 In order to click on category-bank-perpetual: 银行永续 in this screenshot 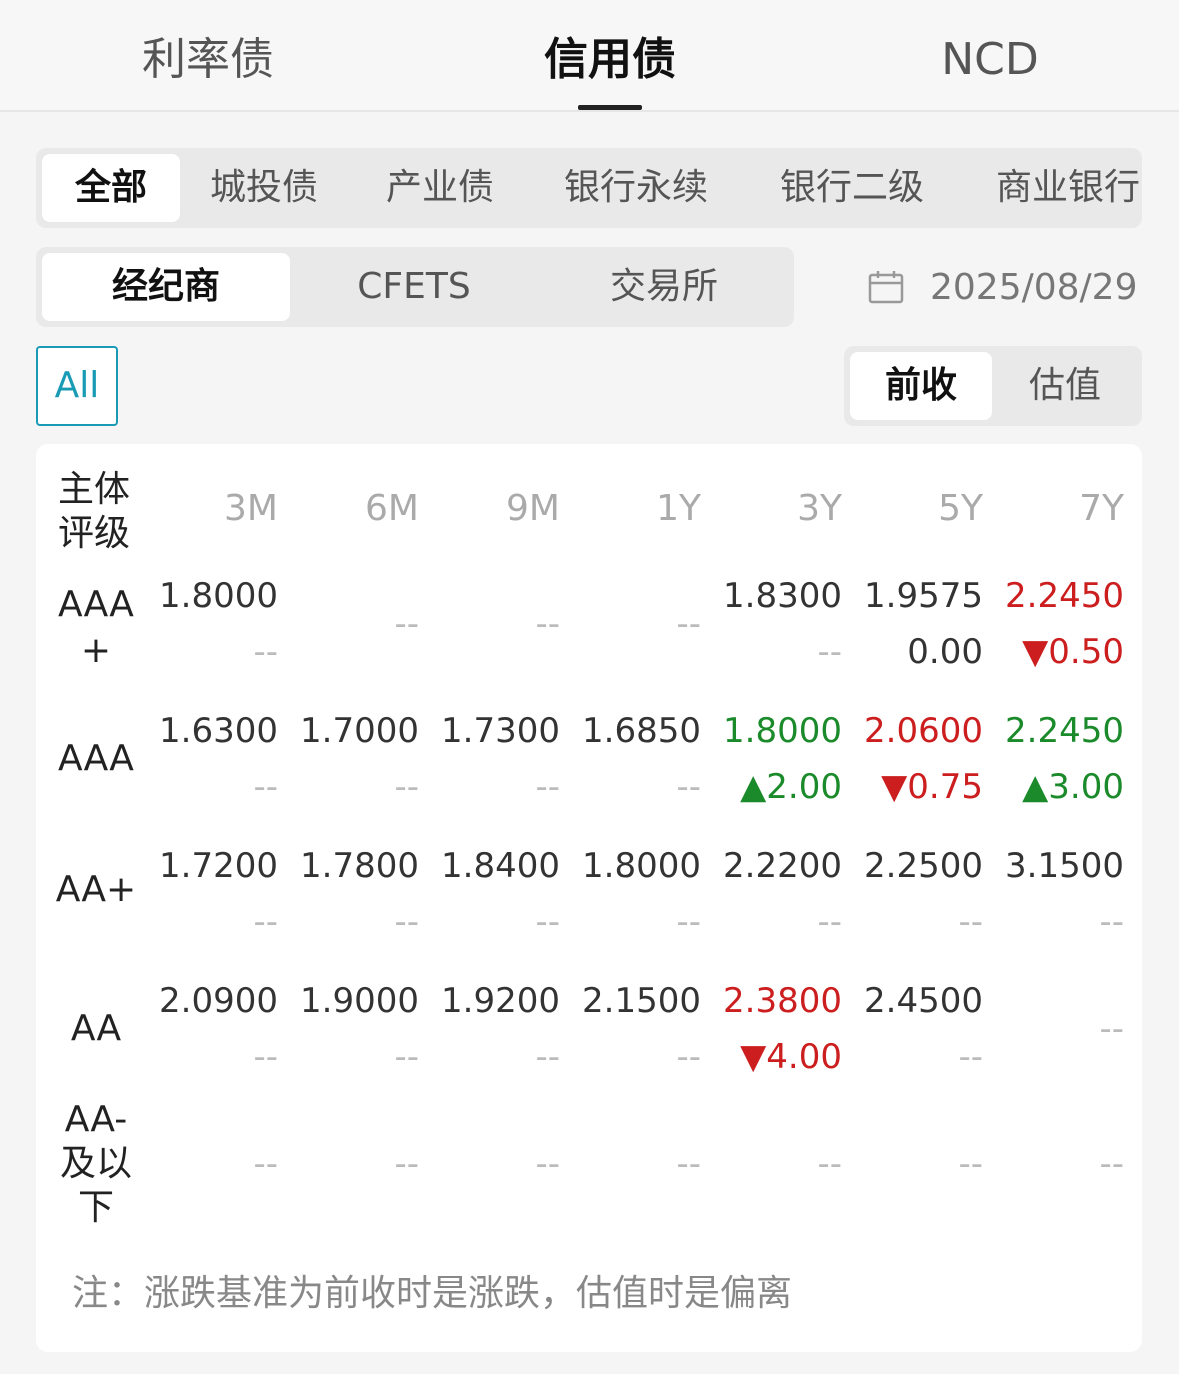, I will do `click(636, 188)`.